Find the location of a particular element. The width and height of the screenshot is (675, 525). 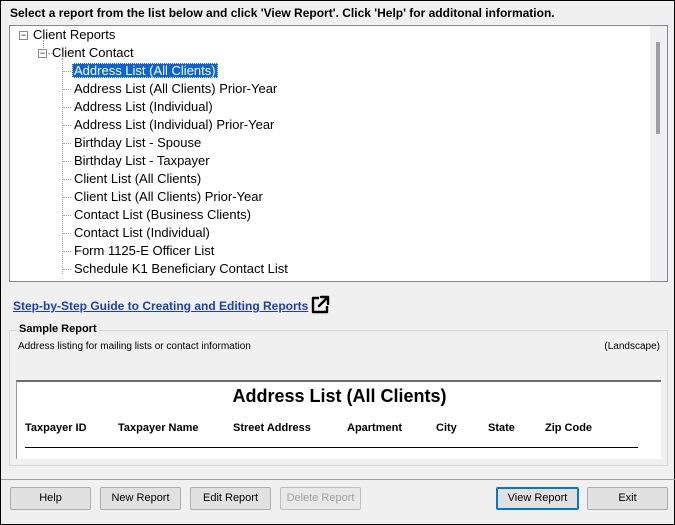

tree-node-label: Client Reports is located at coordinates (74, 34).